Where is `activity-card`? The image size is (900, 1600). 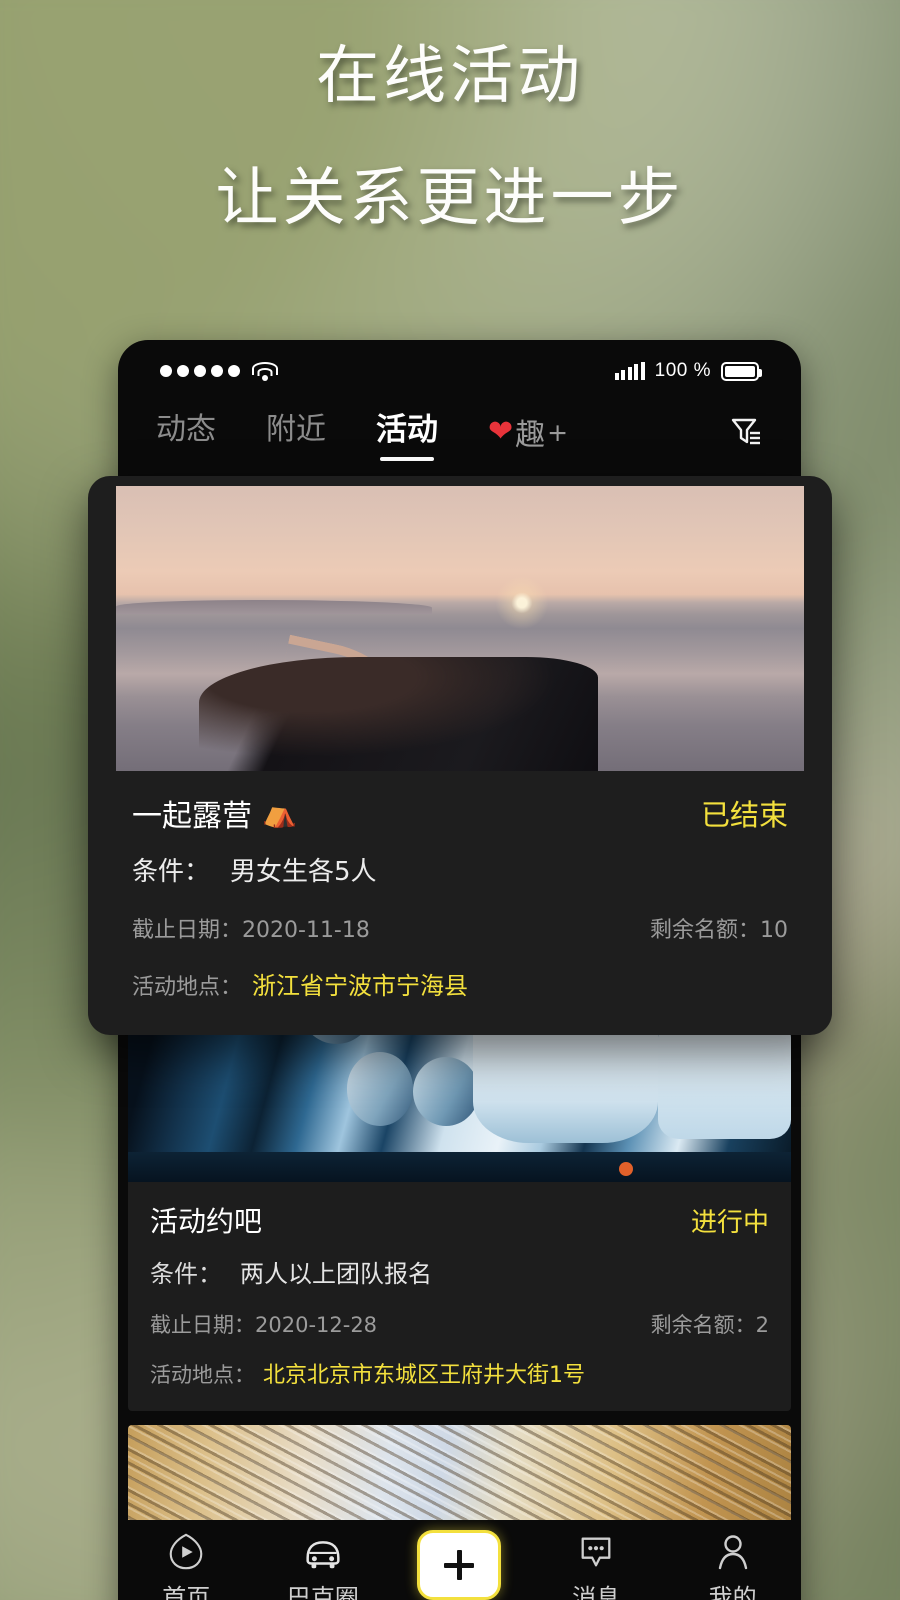
activity-card is located at coordinates (459, 1472).